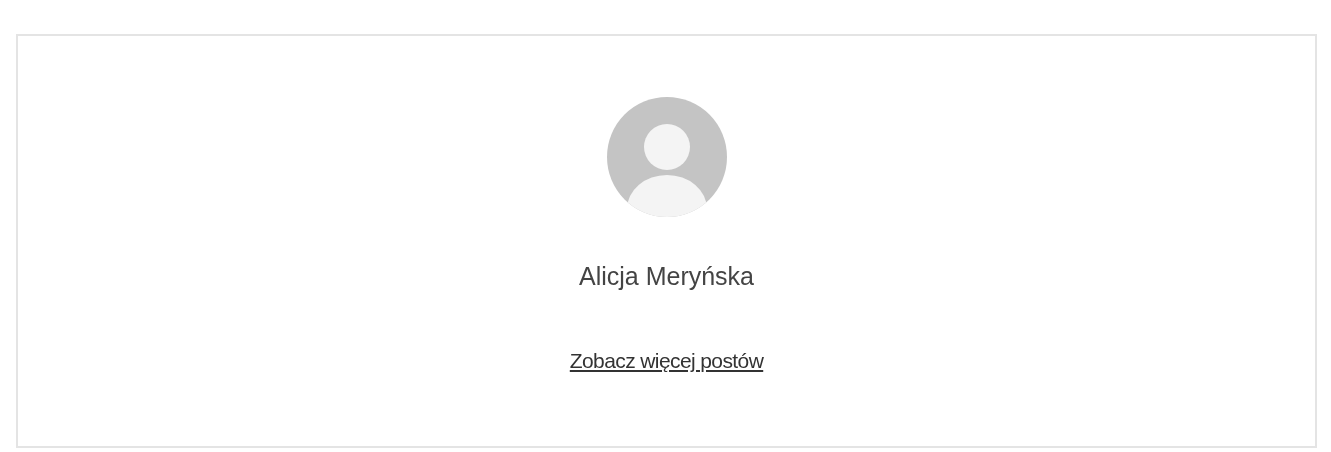  I want to click on avatar-icon, so click(666, 157).